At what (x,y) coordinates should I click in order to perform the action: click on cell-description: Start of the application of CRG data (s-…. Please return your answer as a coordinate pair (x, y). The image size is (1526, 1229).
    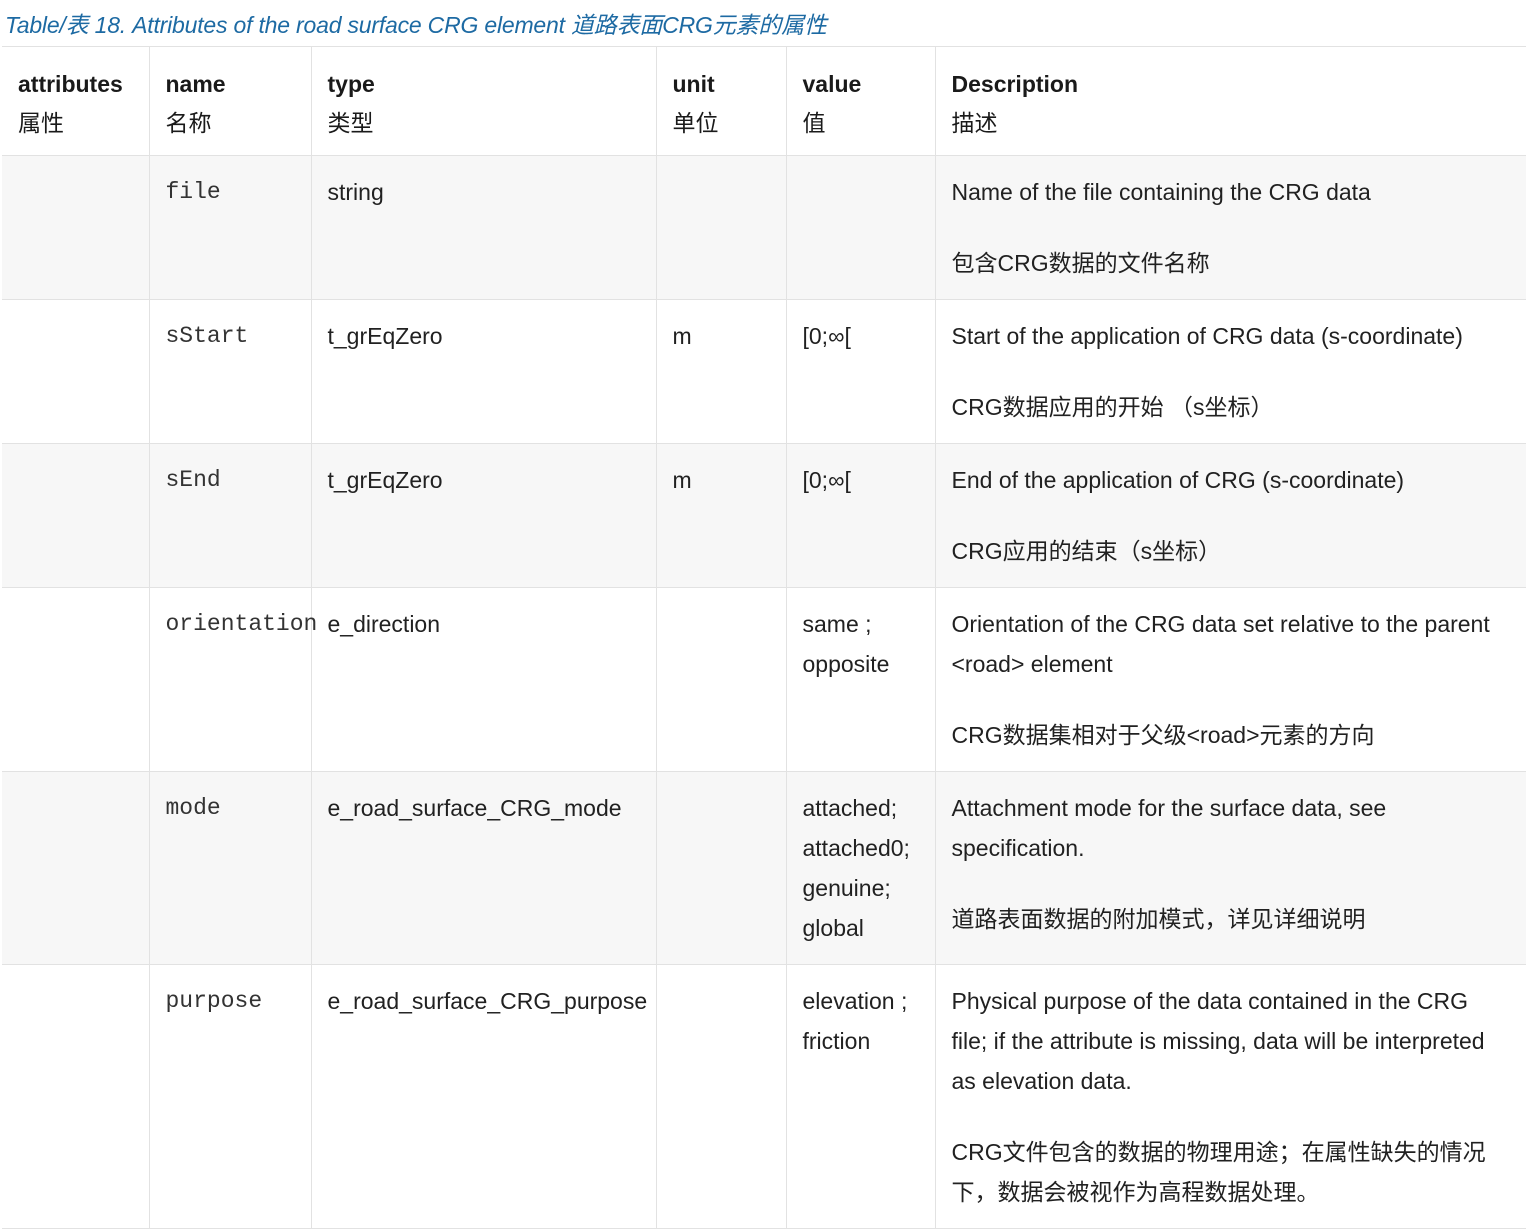
    Looking at the image, I should click on (1230, 371).